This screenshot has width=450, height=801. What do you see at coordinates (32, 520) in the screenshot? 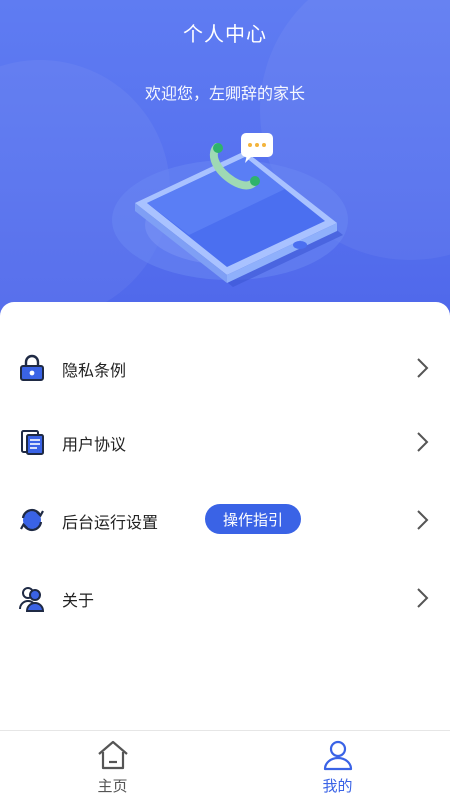
I see `sync-icon` at bounding box center [32, 520].